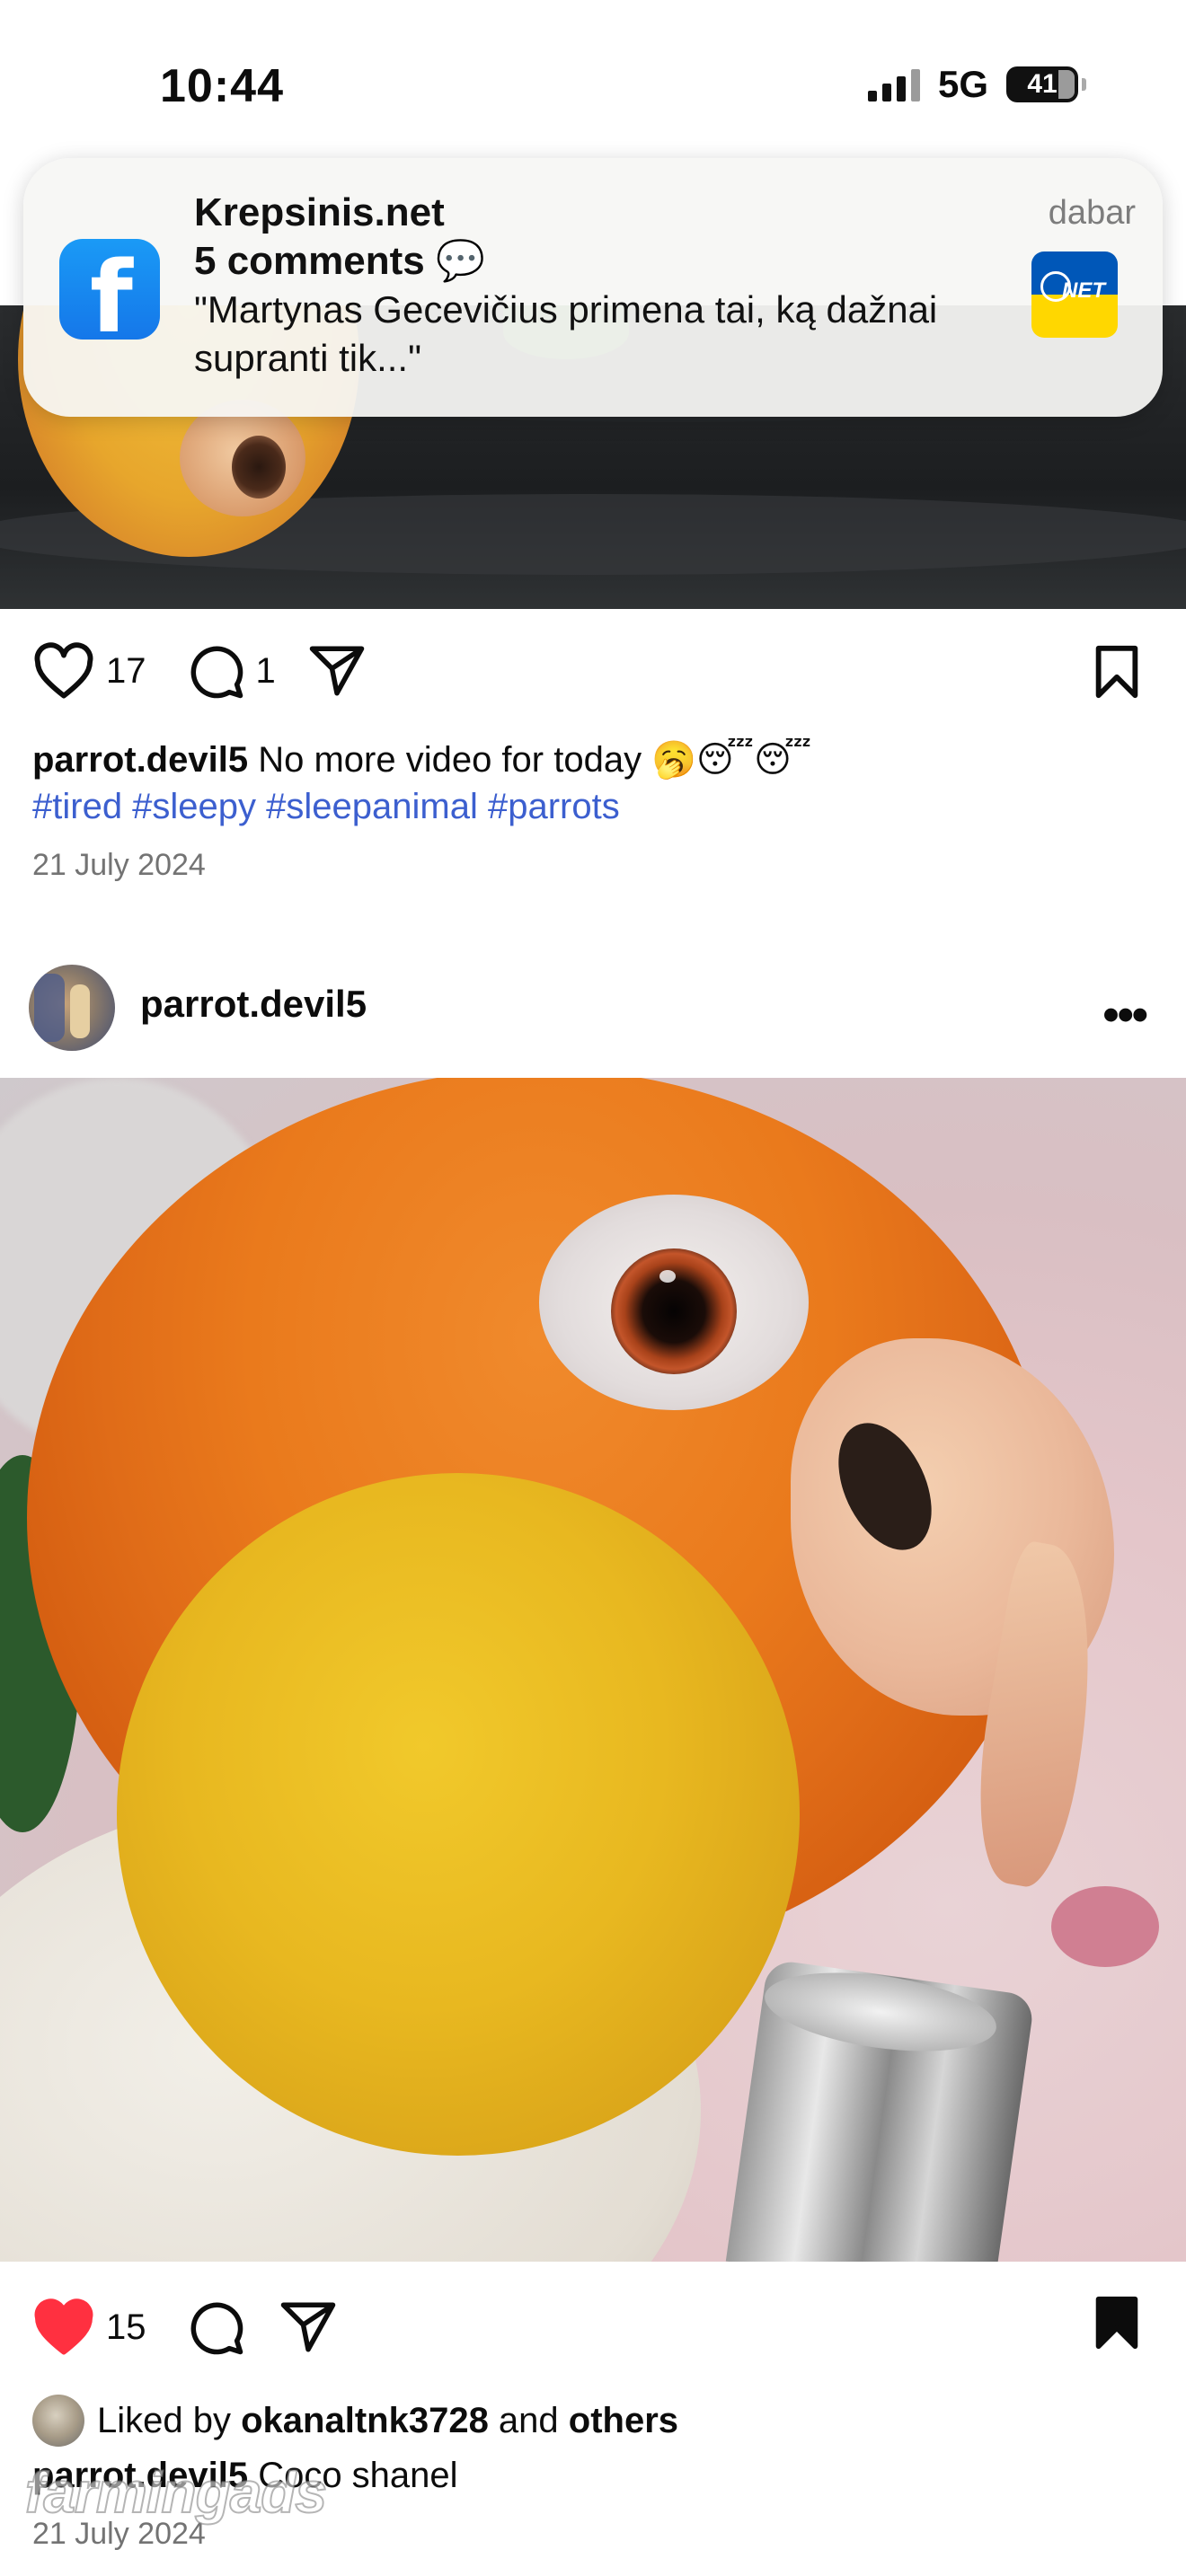  I want to click on liked-by-others: others, so click(623, 2421).